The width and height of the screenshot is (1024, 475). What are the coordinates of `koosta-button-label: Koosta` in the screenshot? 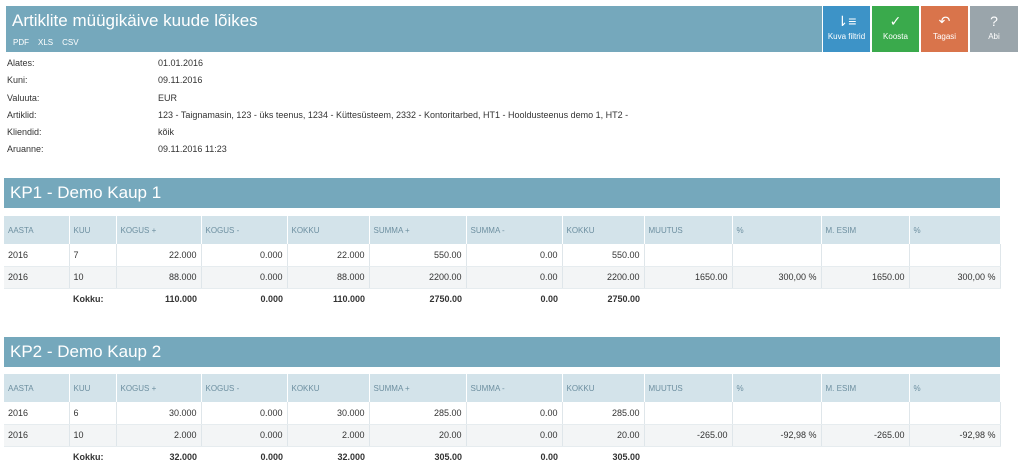 It's located at (895, 36).